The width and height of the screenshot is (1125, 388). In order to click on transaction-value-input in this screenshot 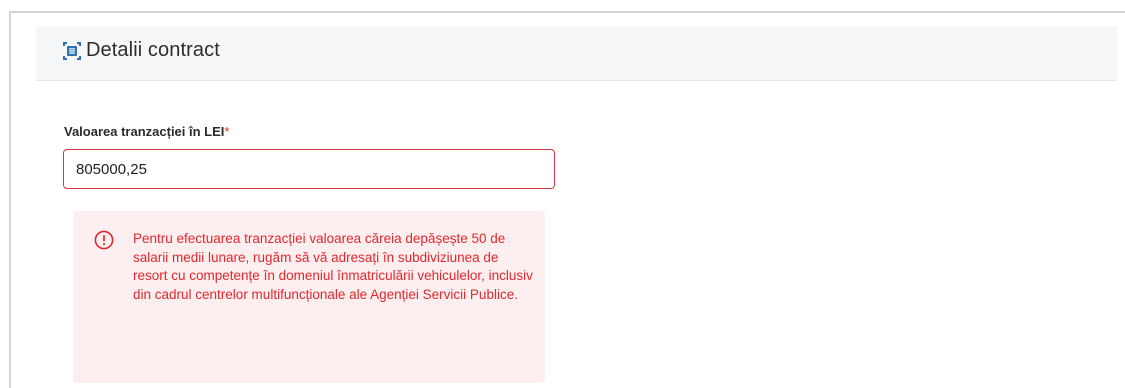, I will do `click(309, 169)`.